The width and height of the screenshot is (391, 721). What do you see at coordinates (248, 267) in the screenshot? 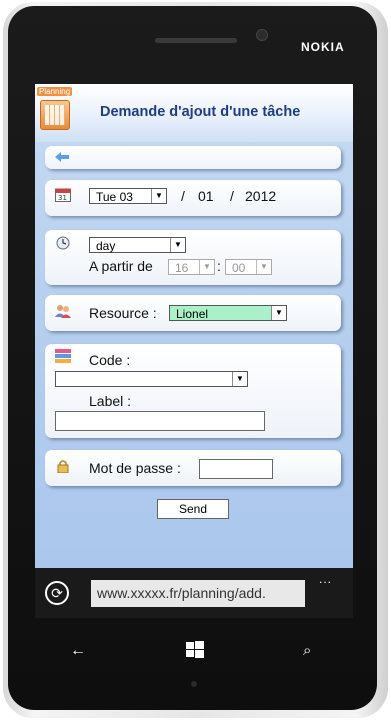
I see `minute-select: 00 ▼` at bounding box center [248, 267].